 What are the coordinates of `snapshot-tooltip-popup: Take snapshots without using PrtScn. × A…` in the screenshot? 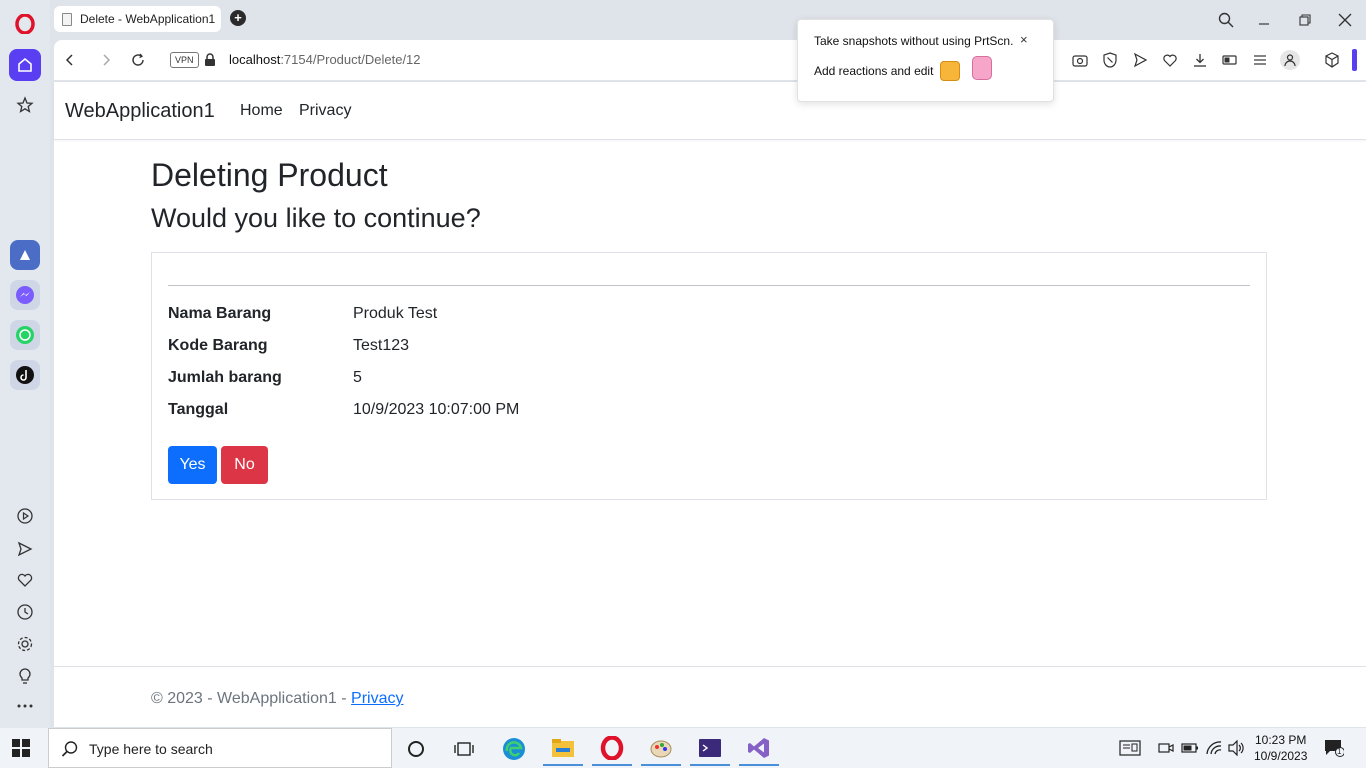 It's located at (925, 60).